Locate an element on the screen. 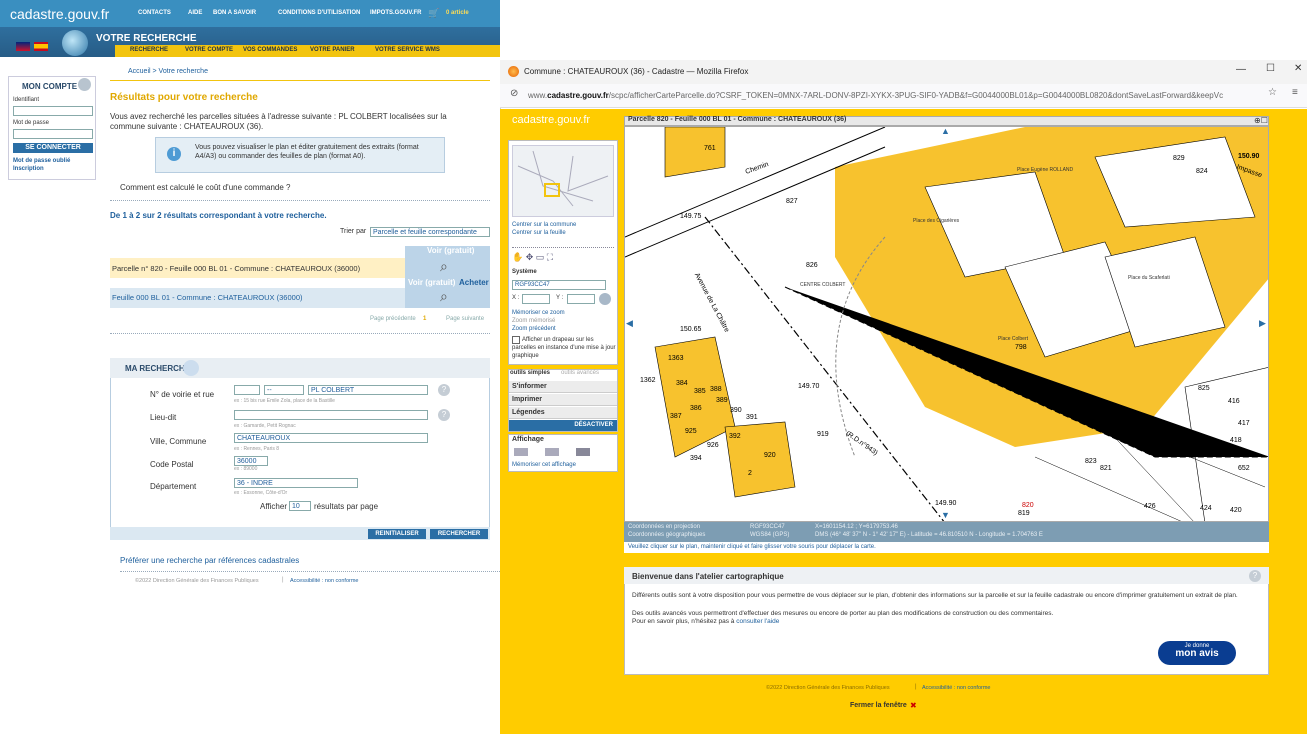 The image size is (1307, 734). link-contacts: CONTACTS is located at coordinates (154, 13).